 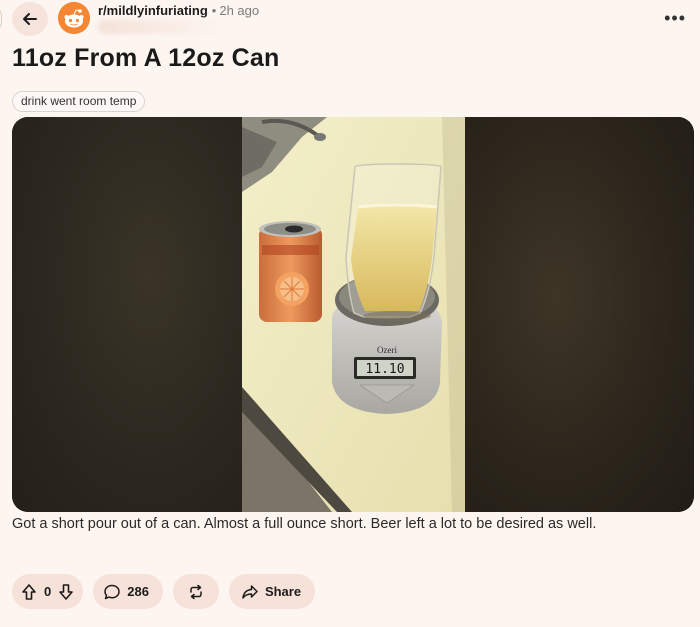 I want to click on subreddit-name: r/mildlyinfuriating, so click(x=153, y=10).